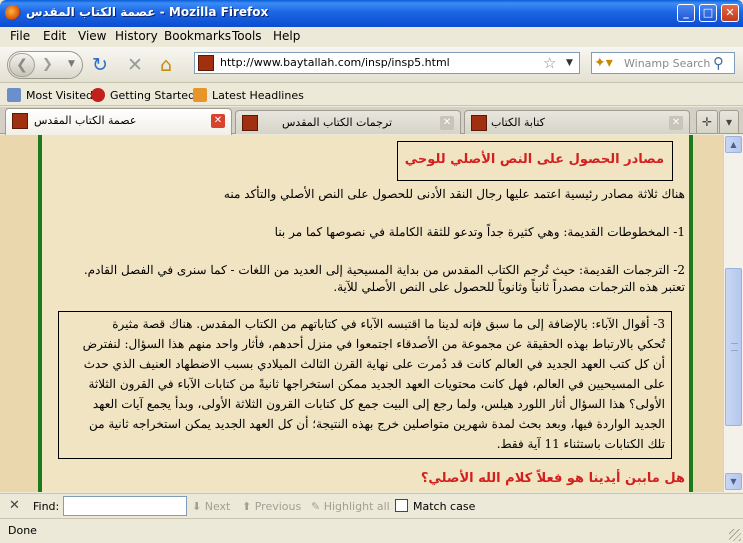 The image size is (743, 543). Describe the element at coordinates (549, 63) in the screenshot. I see `bookmark-star-icon: ☆` at that location.